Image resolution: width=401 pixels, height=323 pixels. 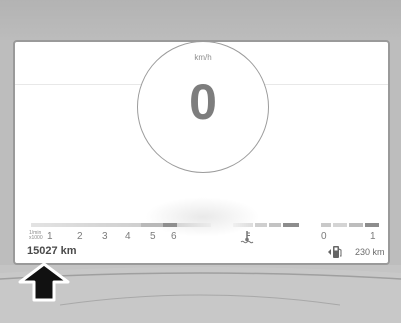 What do you see at coordinates (247, 237) in the screenshot?
I see `coolant-temperature-icon` at bounding box center [247, 237].